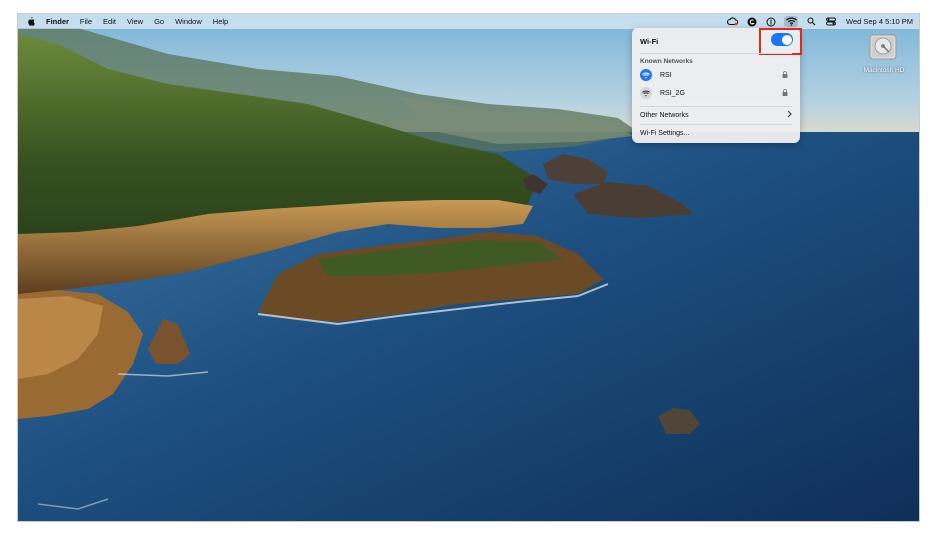  Describe the element at coordinates (159, 21) in the screenshot. I see `menu-go: Go` at that location.